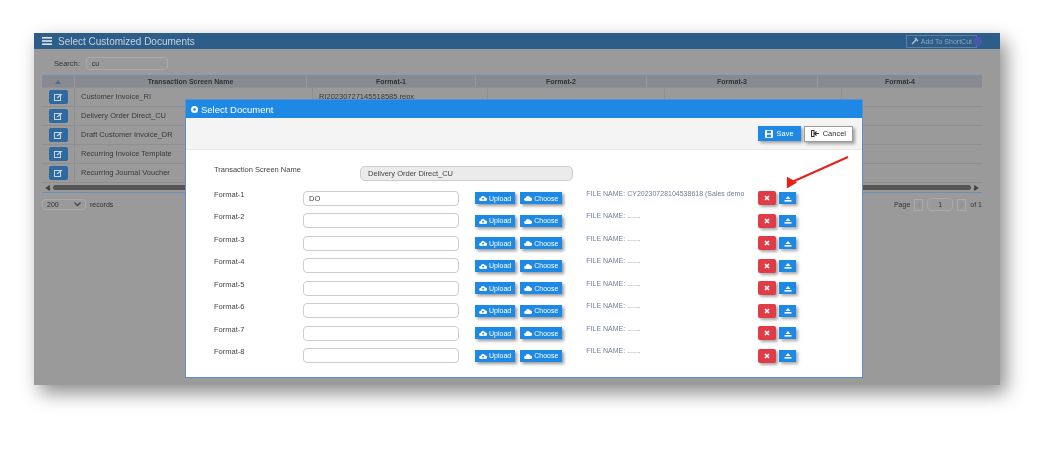 This screenshot has width=1061, height=452. I want to click on scroll-left-icon, so click(47, 187).